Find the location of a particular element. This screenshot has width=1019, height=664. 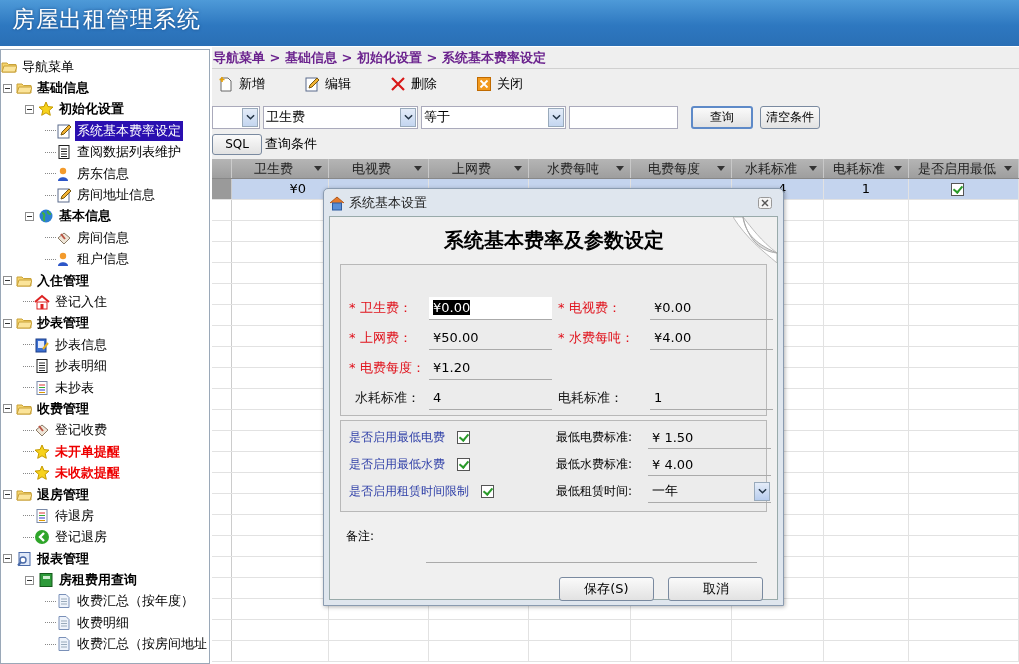

tree-item: 登记入住 is located at coordinates (81, 302).